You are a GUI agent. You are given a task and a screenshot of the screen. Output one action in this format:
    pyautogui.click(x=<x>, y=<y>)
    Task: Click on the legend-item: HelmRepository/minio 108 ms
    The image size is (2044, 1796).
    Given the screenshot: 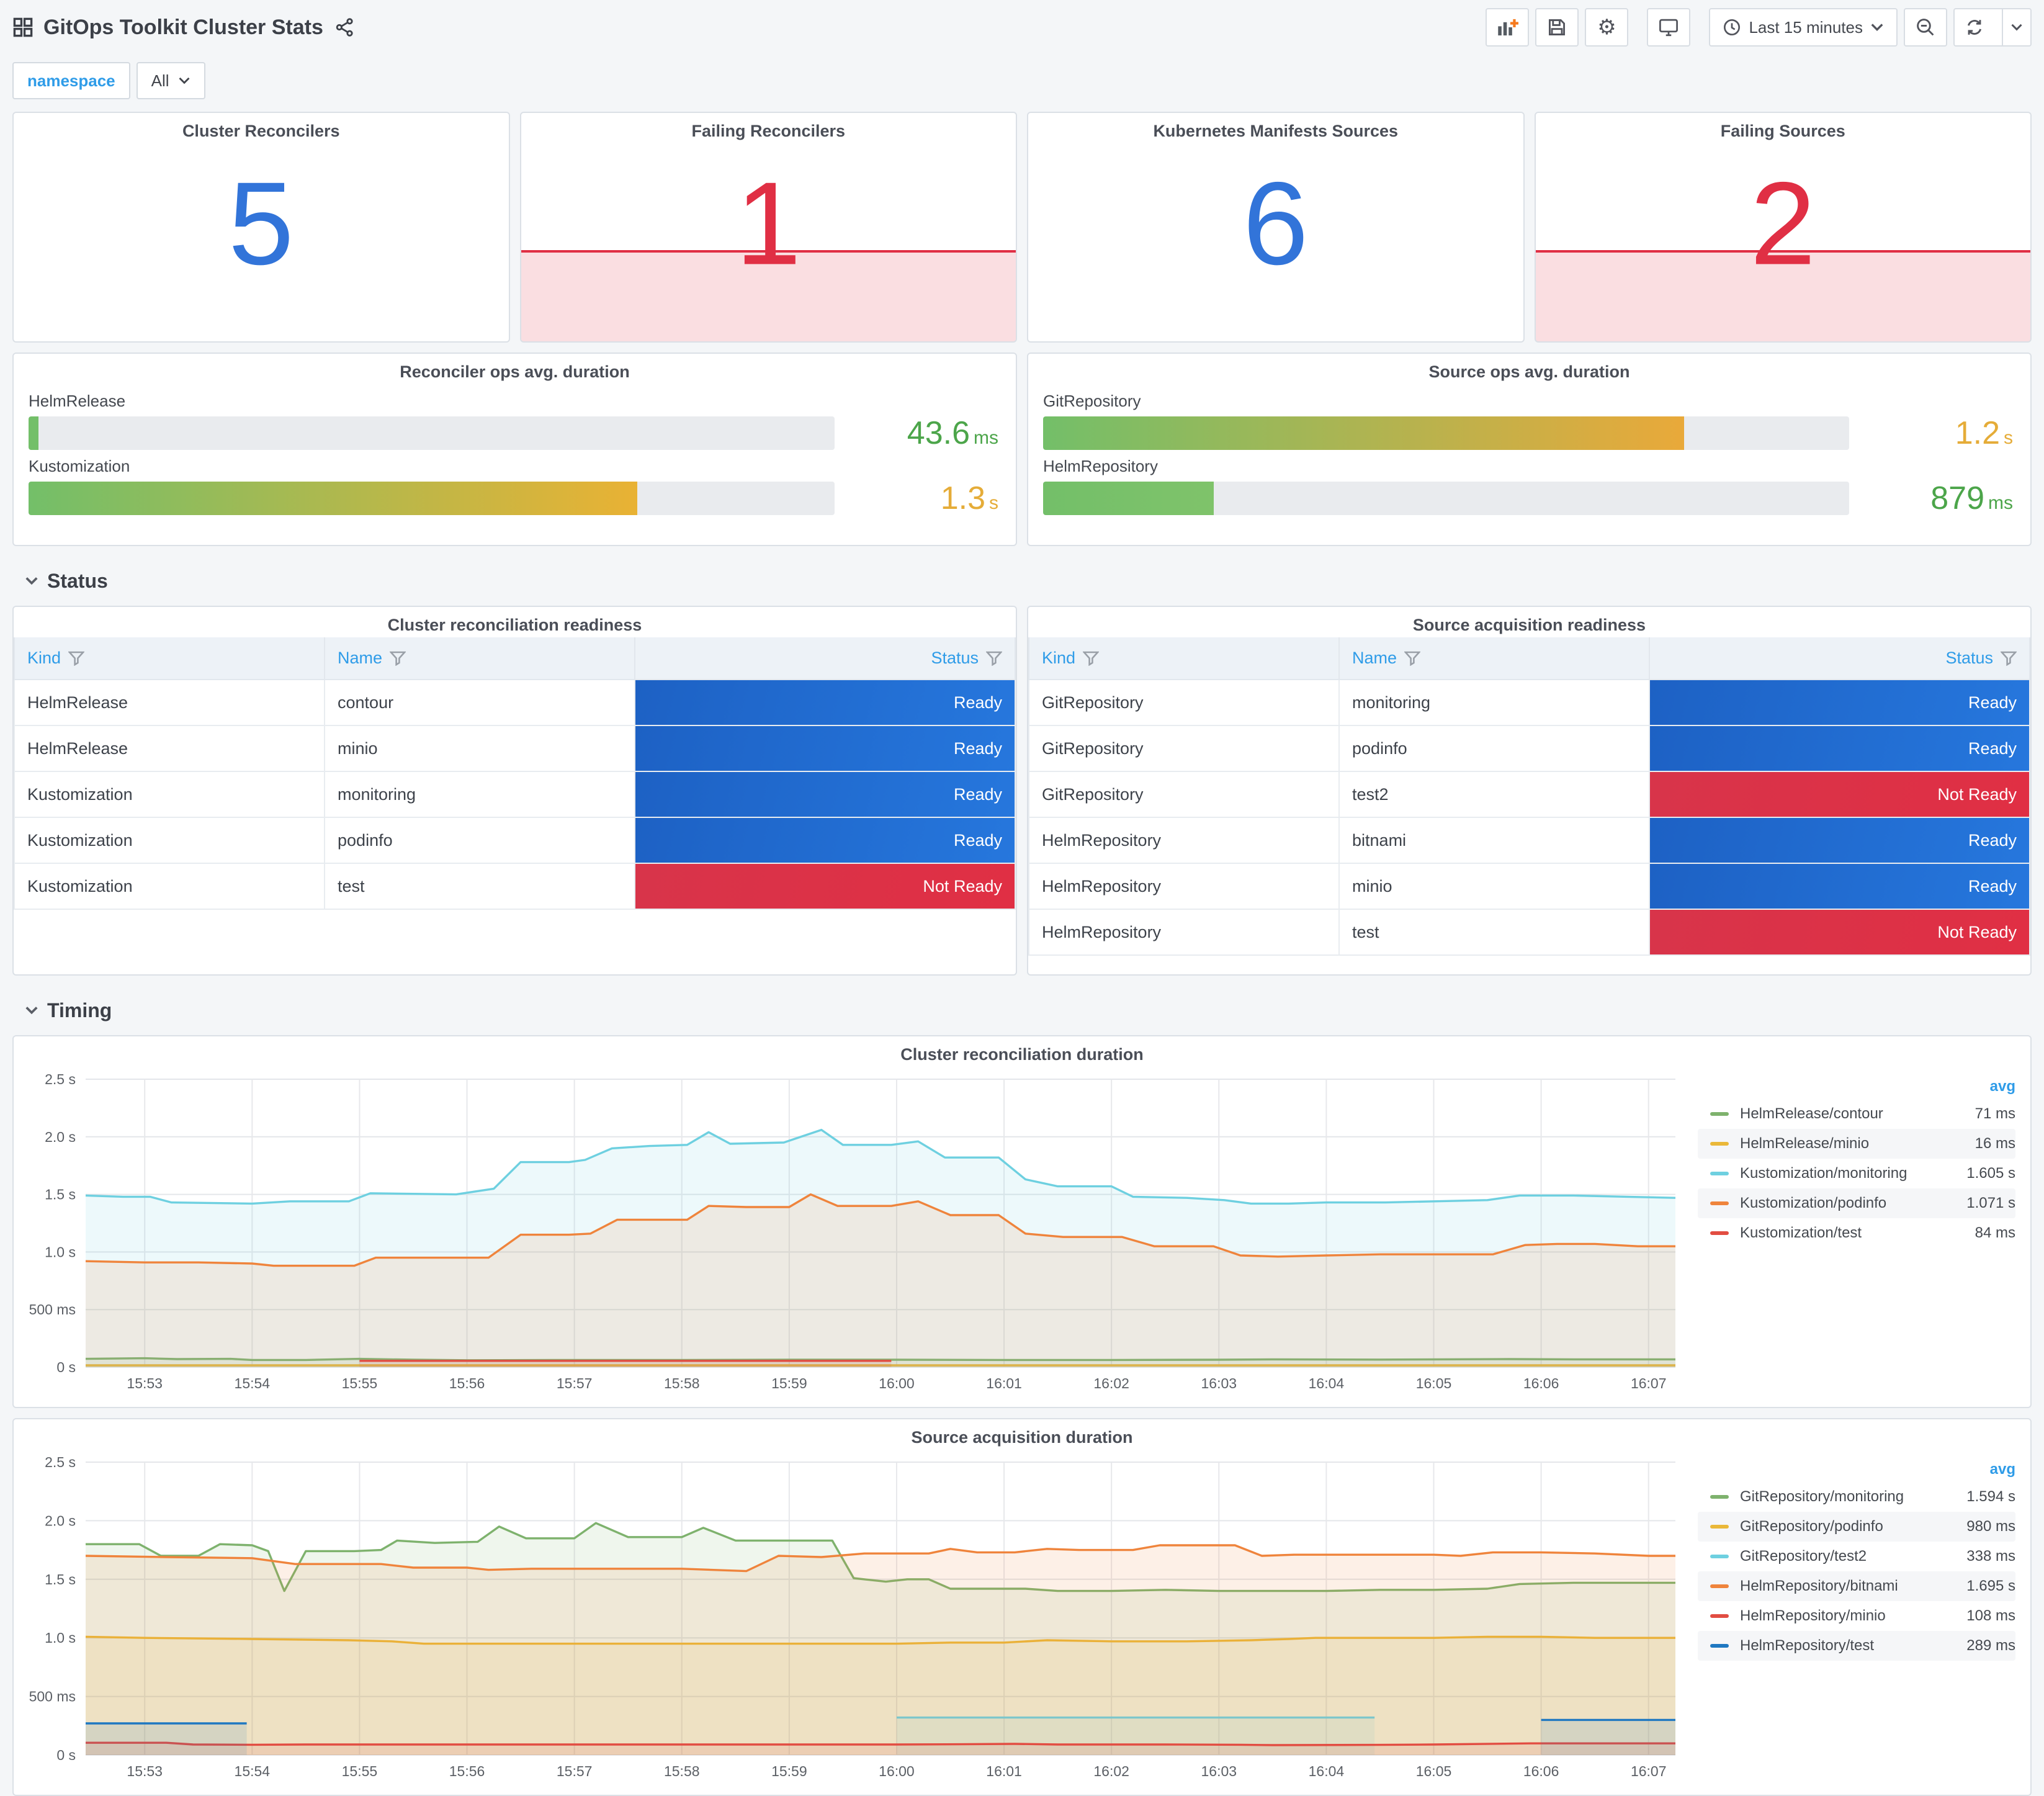 What is the action you would take?
    pyautogui.click(x=1856, y=1616)
    